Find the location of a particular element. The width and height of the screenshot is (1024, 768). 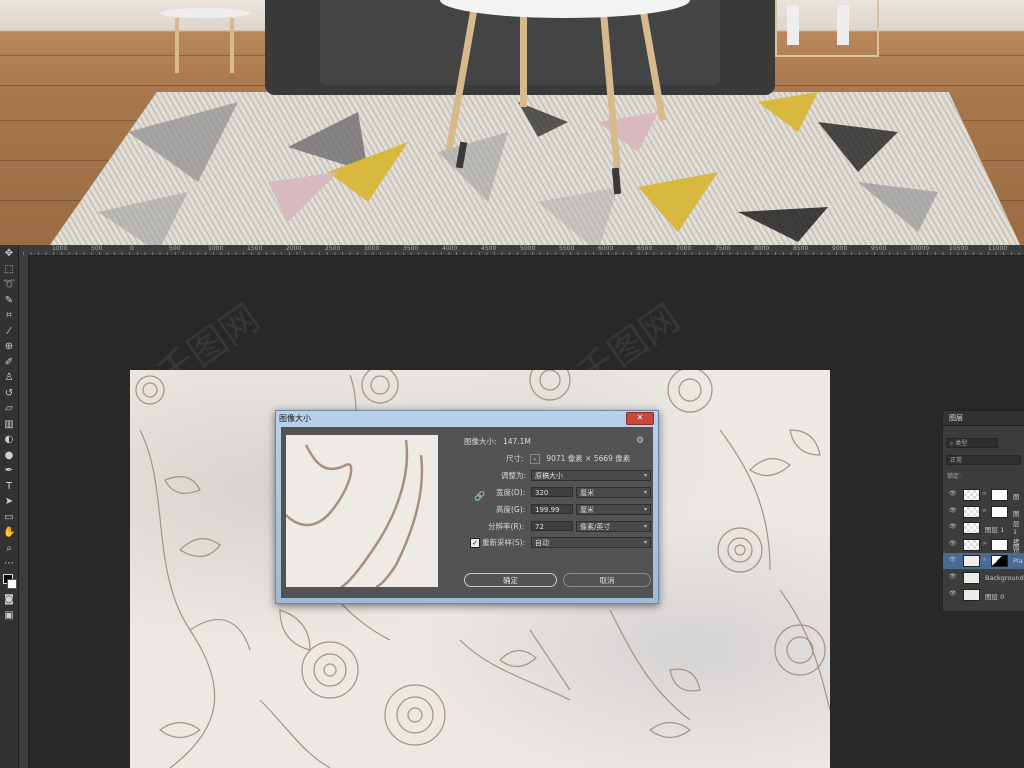

ruler-tick-label: 3000 is located at coordinates (372, 248).